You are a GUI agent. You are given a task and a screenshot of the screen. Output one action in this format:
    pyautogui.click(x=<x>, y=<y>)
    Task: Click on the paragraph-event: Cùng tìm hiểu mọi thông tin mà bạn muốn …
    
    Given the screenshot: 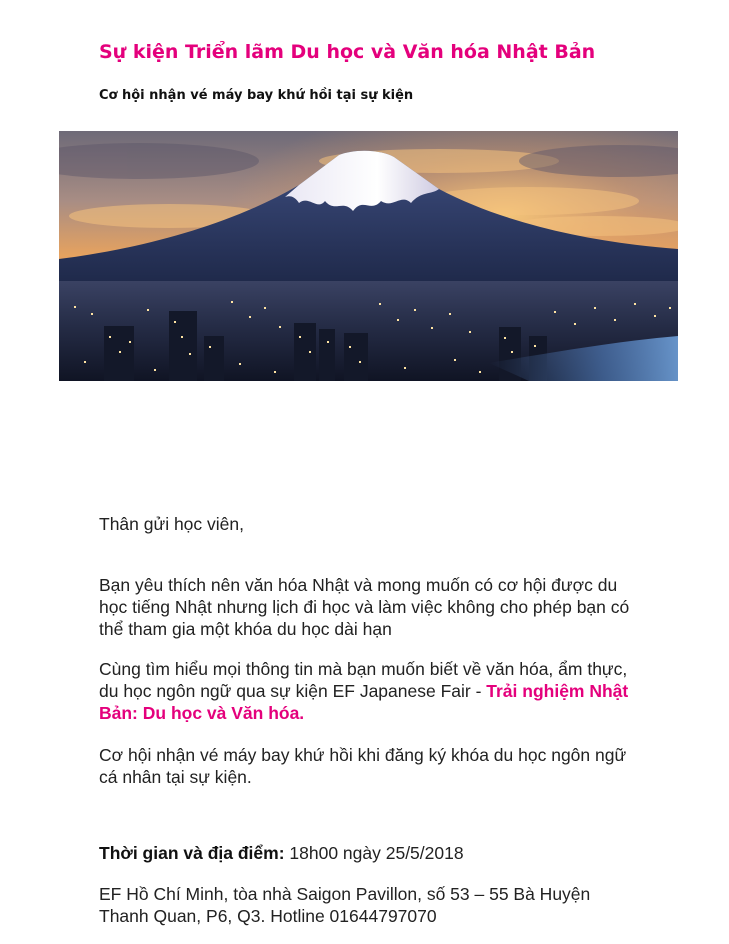 What is the action you would take?
    pyautogui.click(x=369, y=691)
    